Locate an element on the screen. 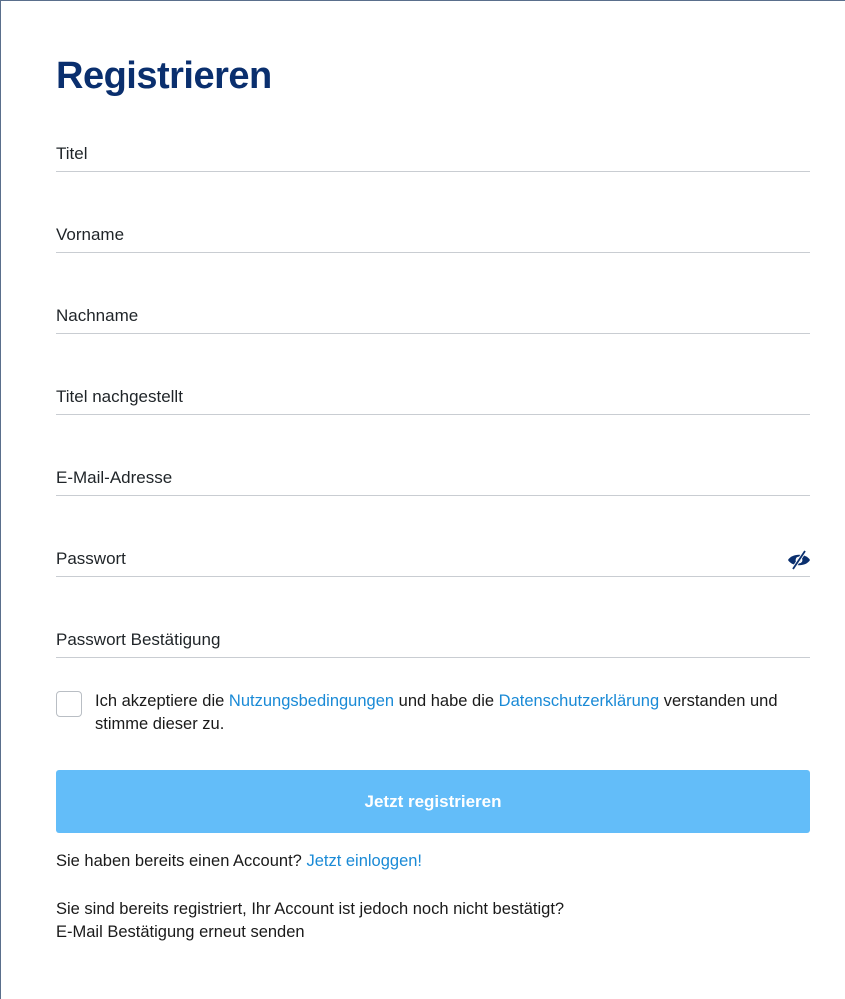  title-input is located at coordinates (433, 153).